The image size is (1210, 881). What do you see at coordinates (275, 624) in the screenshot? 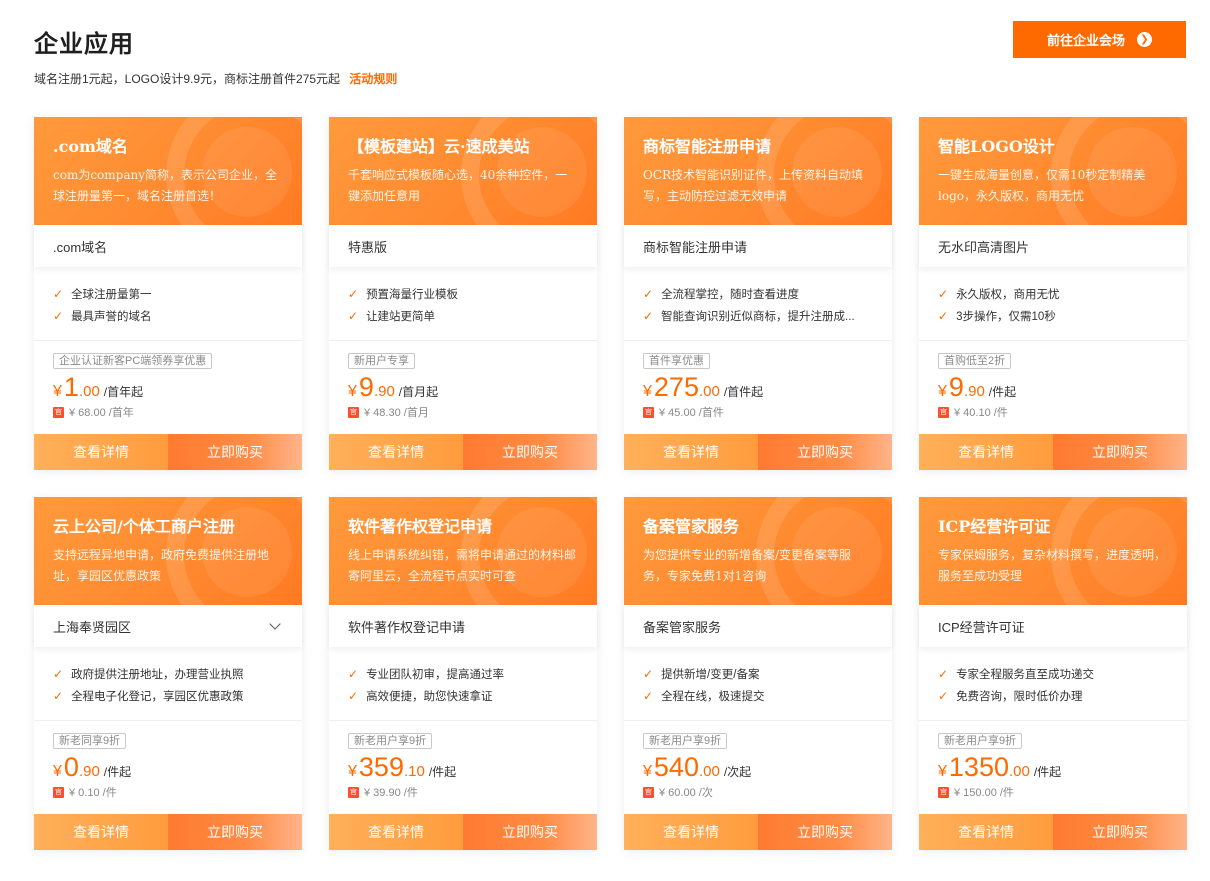
I see `chevron-down-icon` at bounding box center [275, 624].